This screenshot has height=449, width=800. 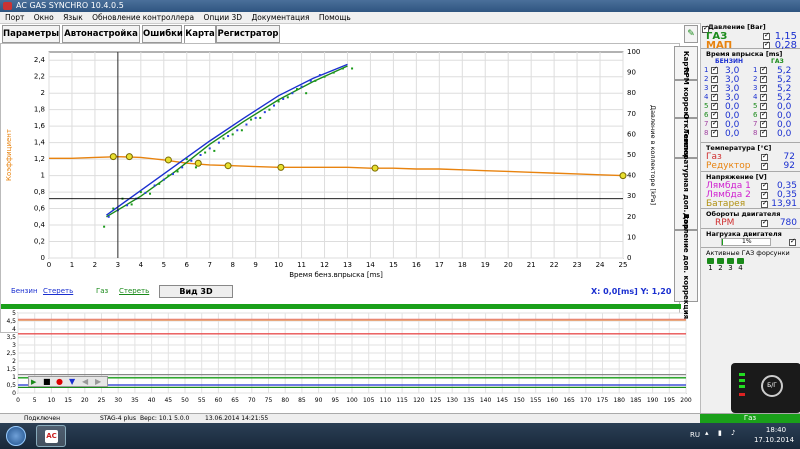 I want to click on record-icon: ●, so click(x=59, y=381).